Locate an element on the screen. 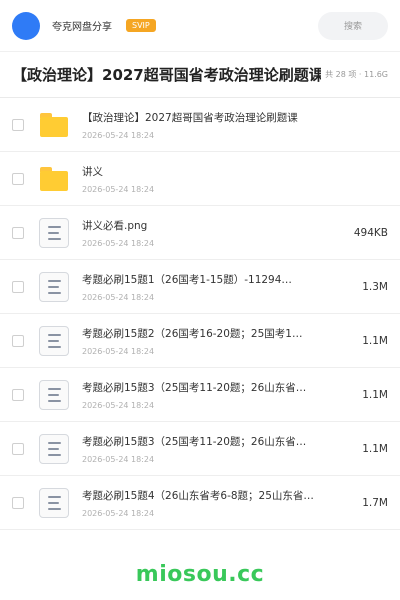 The image size is (400, 600). list-item: 讲义 2026-05-24 18:24 is located at coordinates (200, 179).